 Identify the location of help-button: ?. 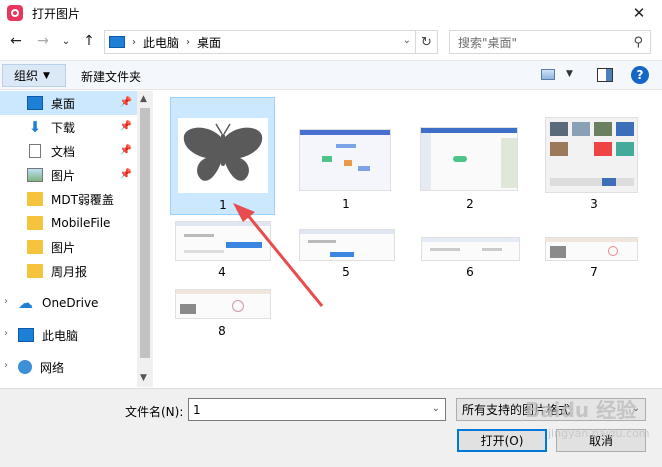
(640, 75).